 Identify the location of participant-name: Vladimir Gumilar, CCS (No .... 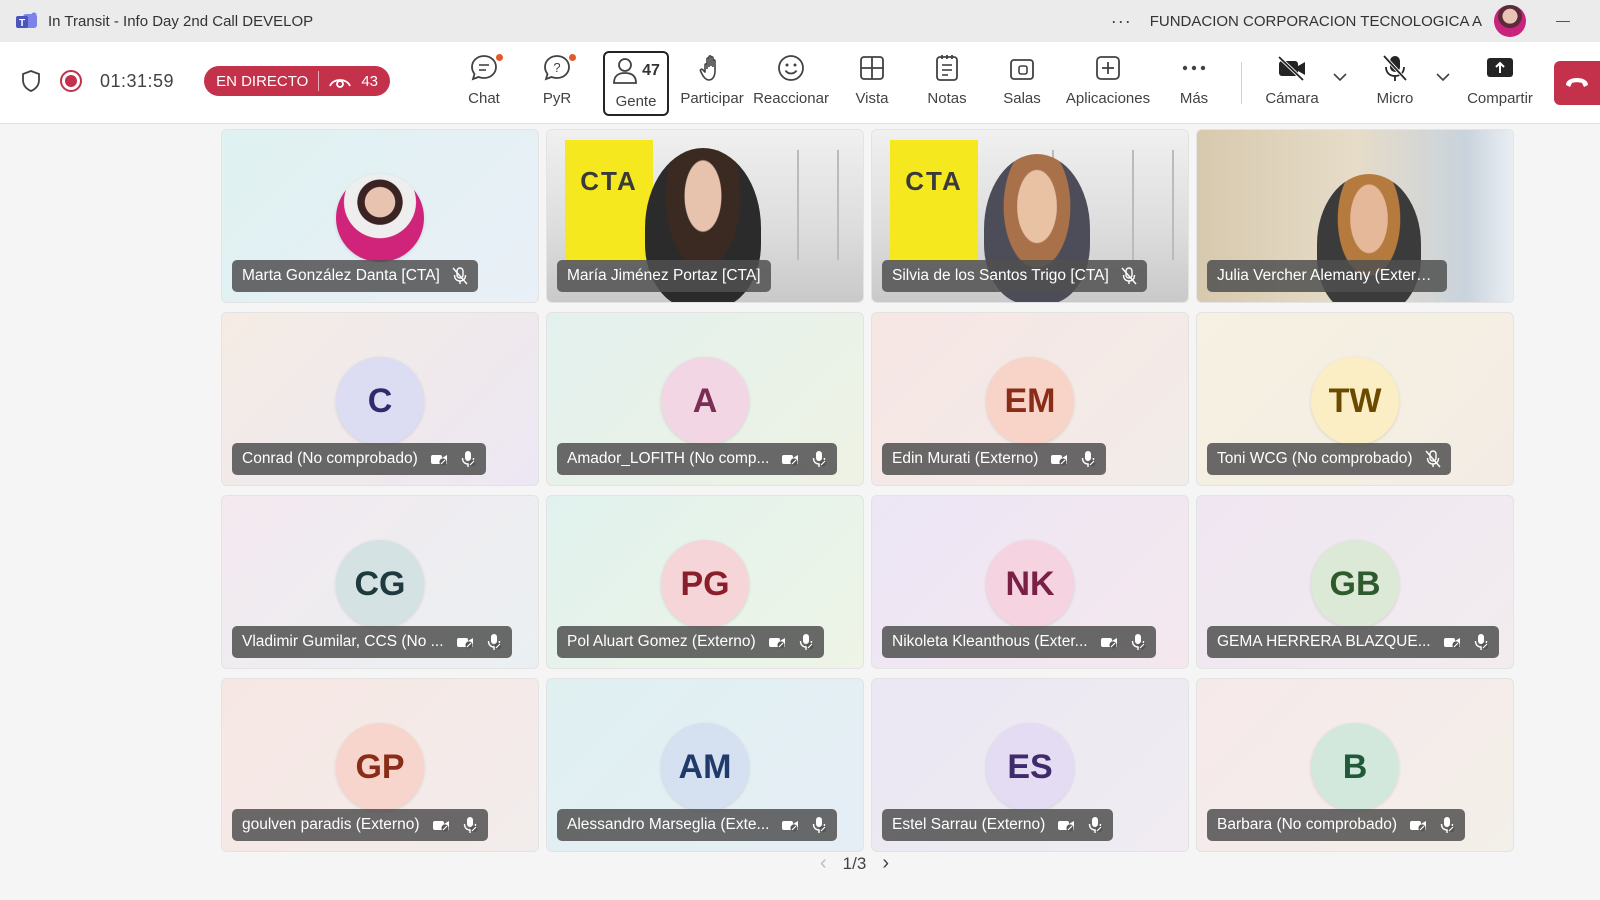
(343, 641).